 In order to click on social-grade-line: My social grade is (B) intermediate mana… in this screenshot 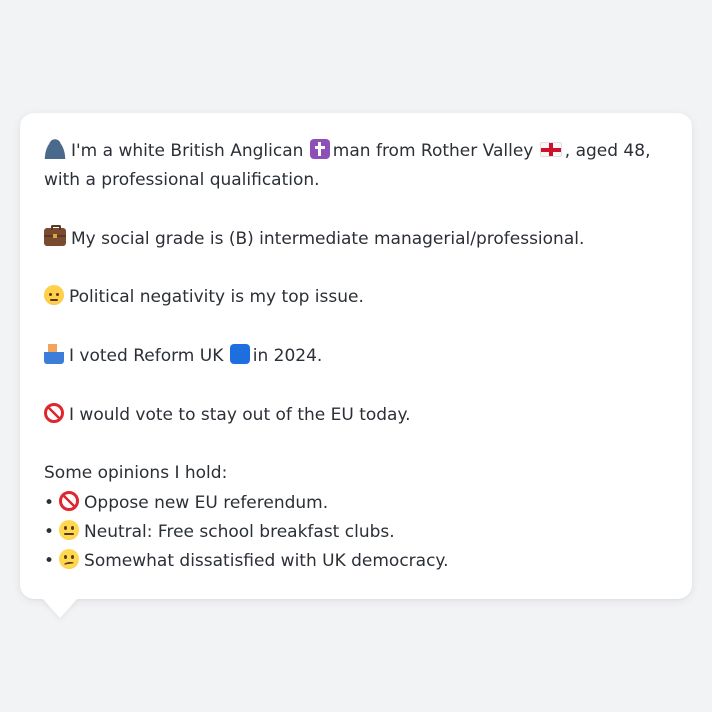, I will do `click(356, 239)`.